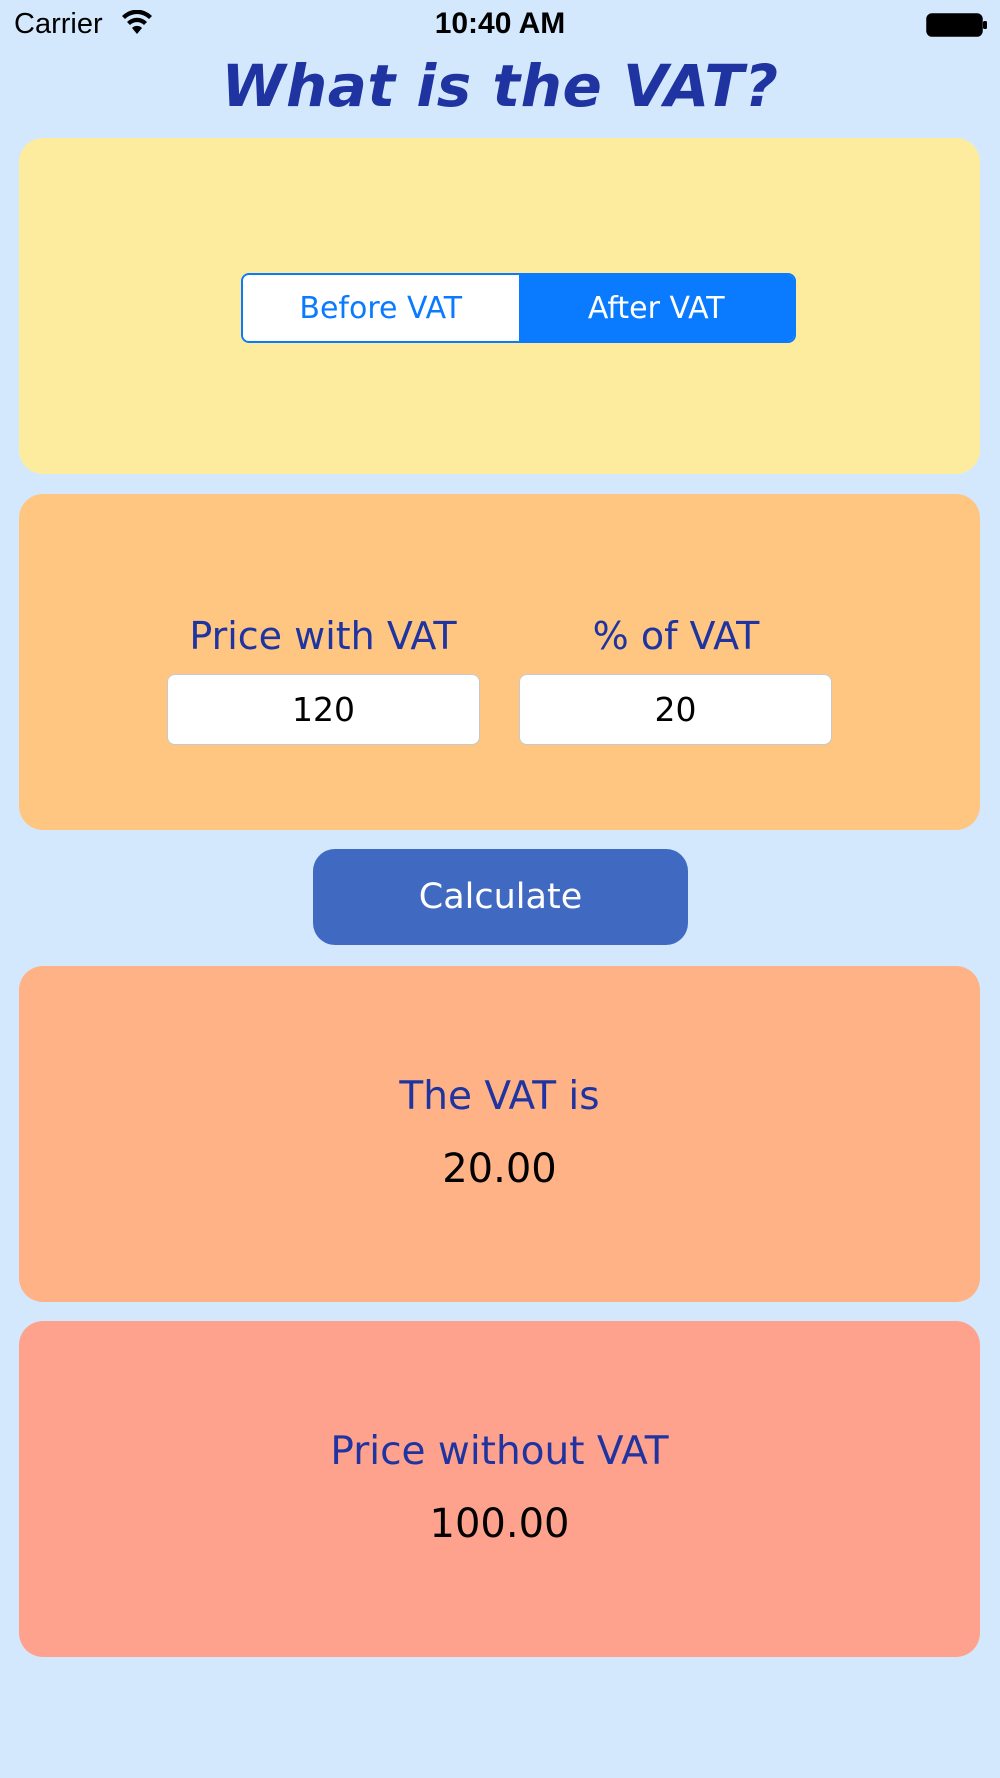 The width and height of the screenshot is (1000, 1778). What do you see at coordinates (381, 308) in the screenshot?
I see `segment-before-vat: Before VAT` at bounding box center [381, 308].